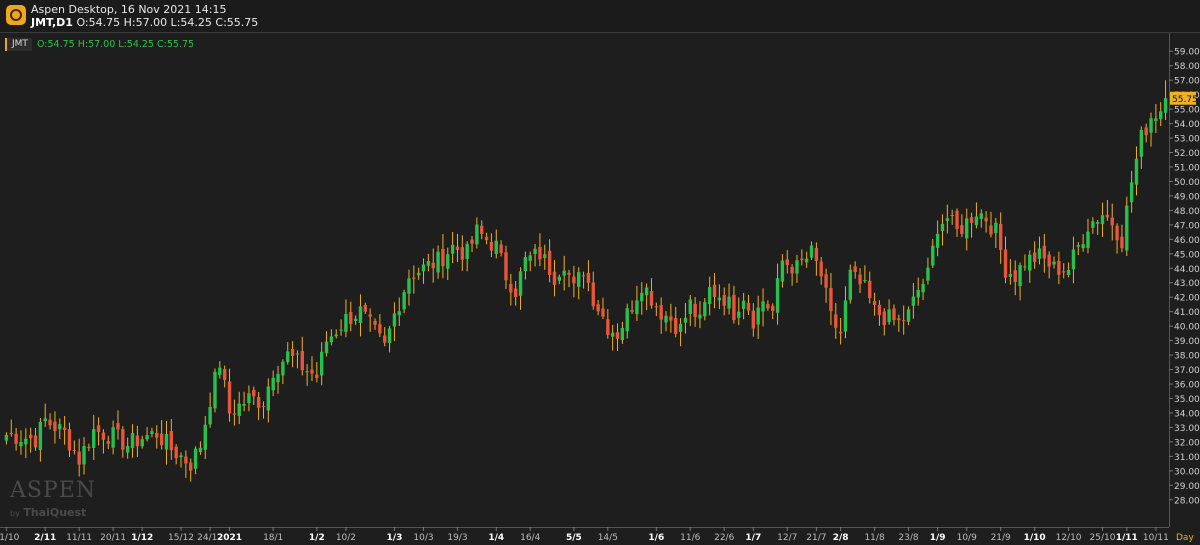 The width and height of the screenshot is (1200, 545). I want to click on y-tick-label: 41.00, so click(1187, 313).